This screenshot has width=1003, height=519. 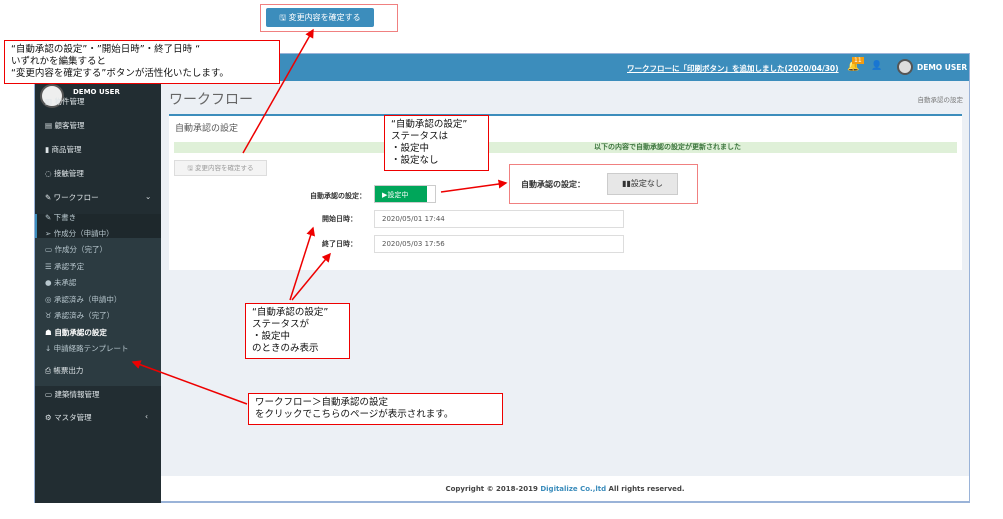 What do you see at coordinates (499, 219) in the screenshot?
I see `start-datetime-input: 2020/05/01 17:44` at bounding box center [499, 219].